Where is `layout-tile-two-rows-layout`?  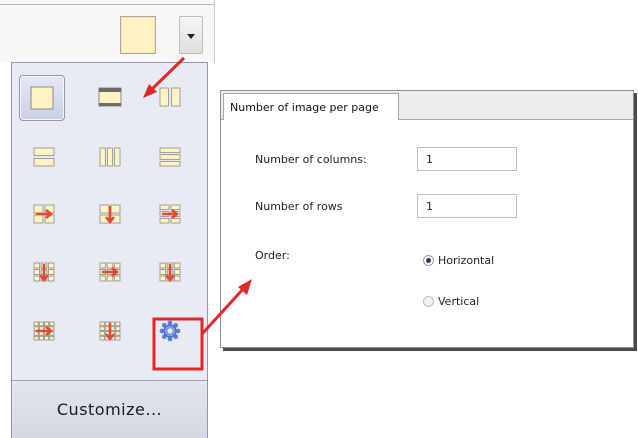
layout-tile-two-rows-layout is located at coordinates (44, 157).